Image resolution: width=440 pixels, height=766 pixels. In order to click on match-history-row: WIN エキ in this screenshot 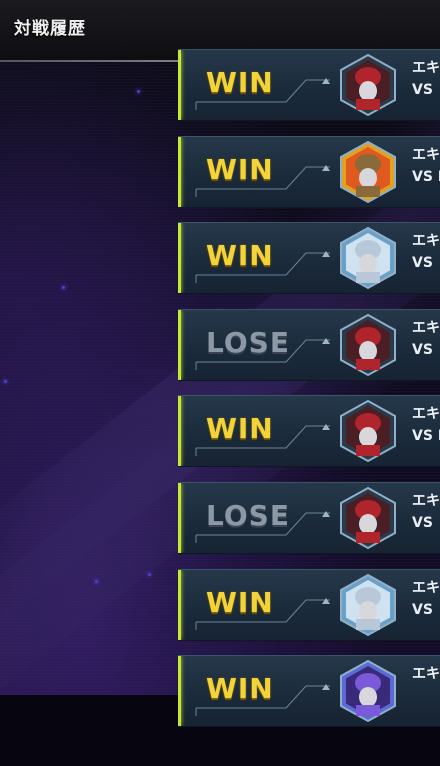, I will do `click(309, 691)`.